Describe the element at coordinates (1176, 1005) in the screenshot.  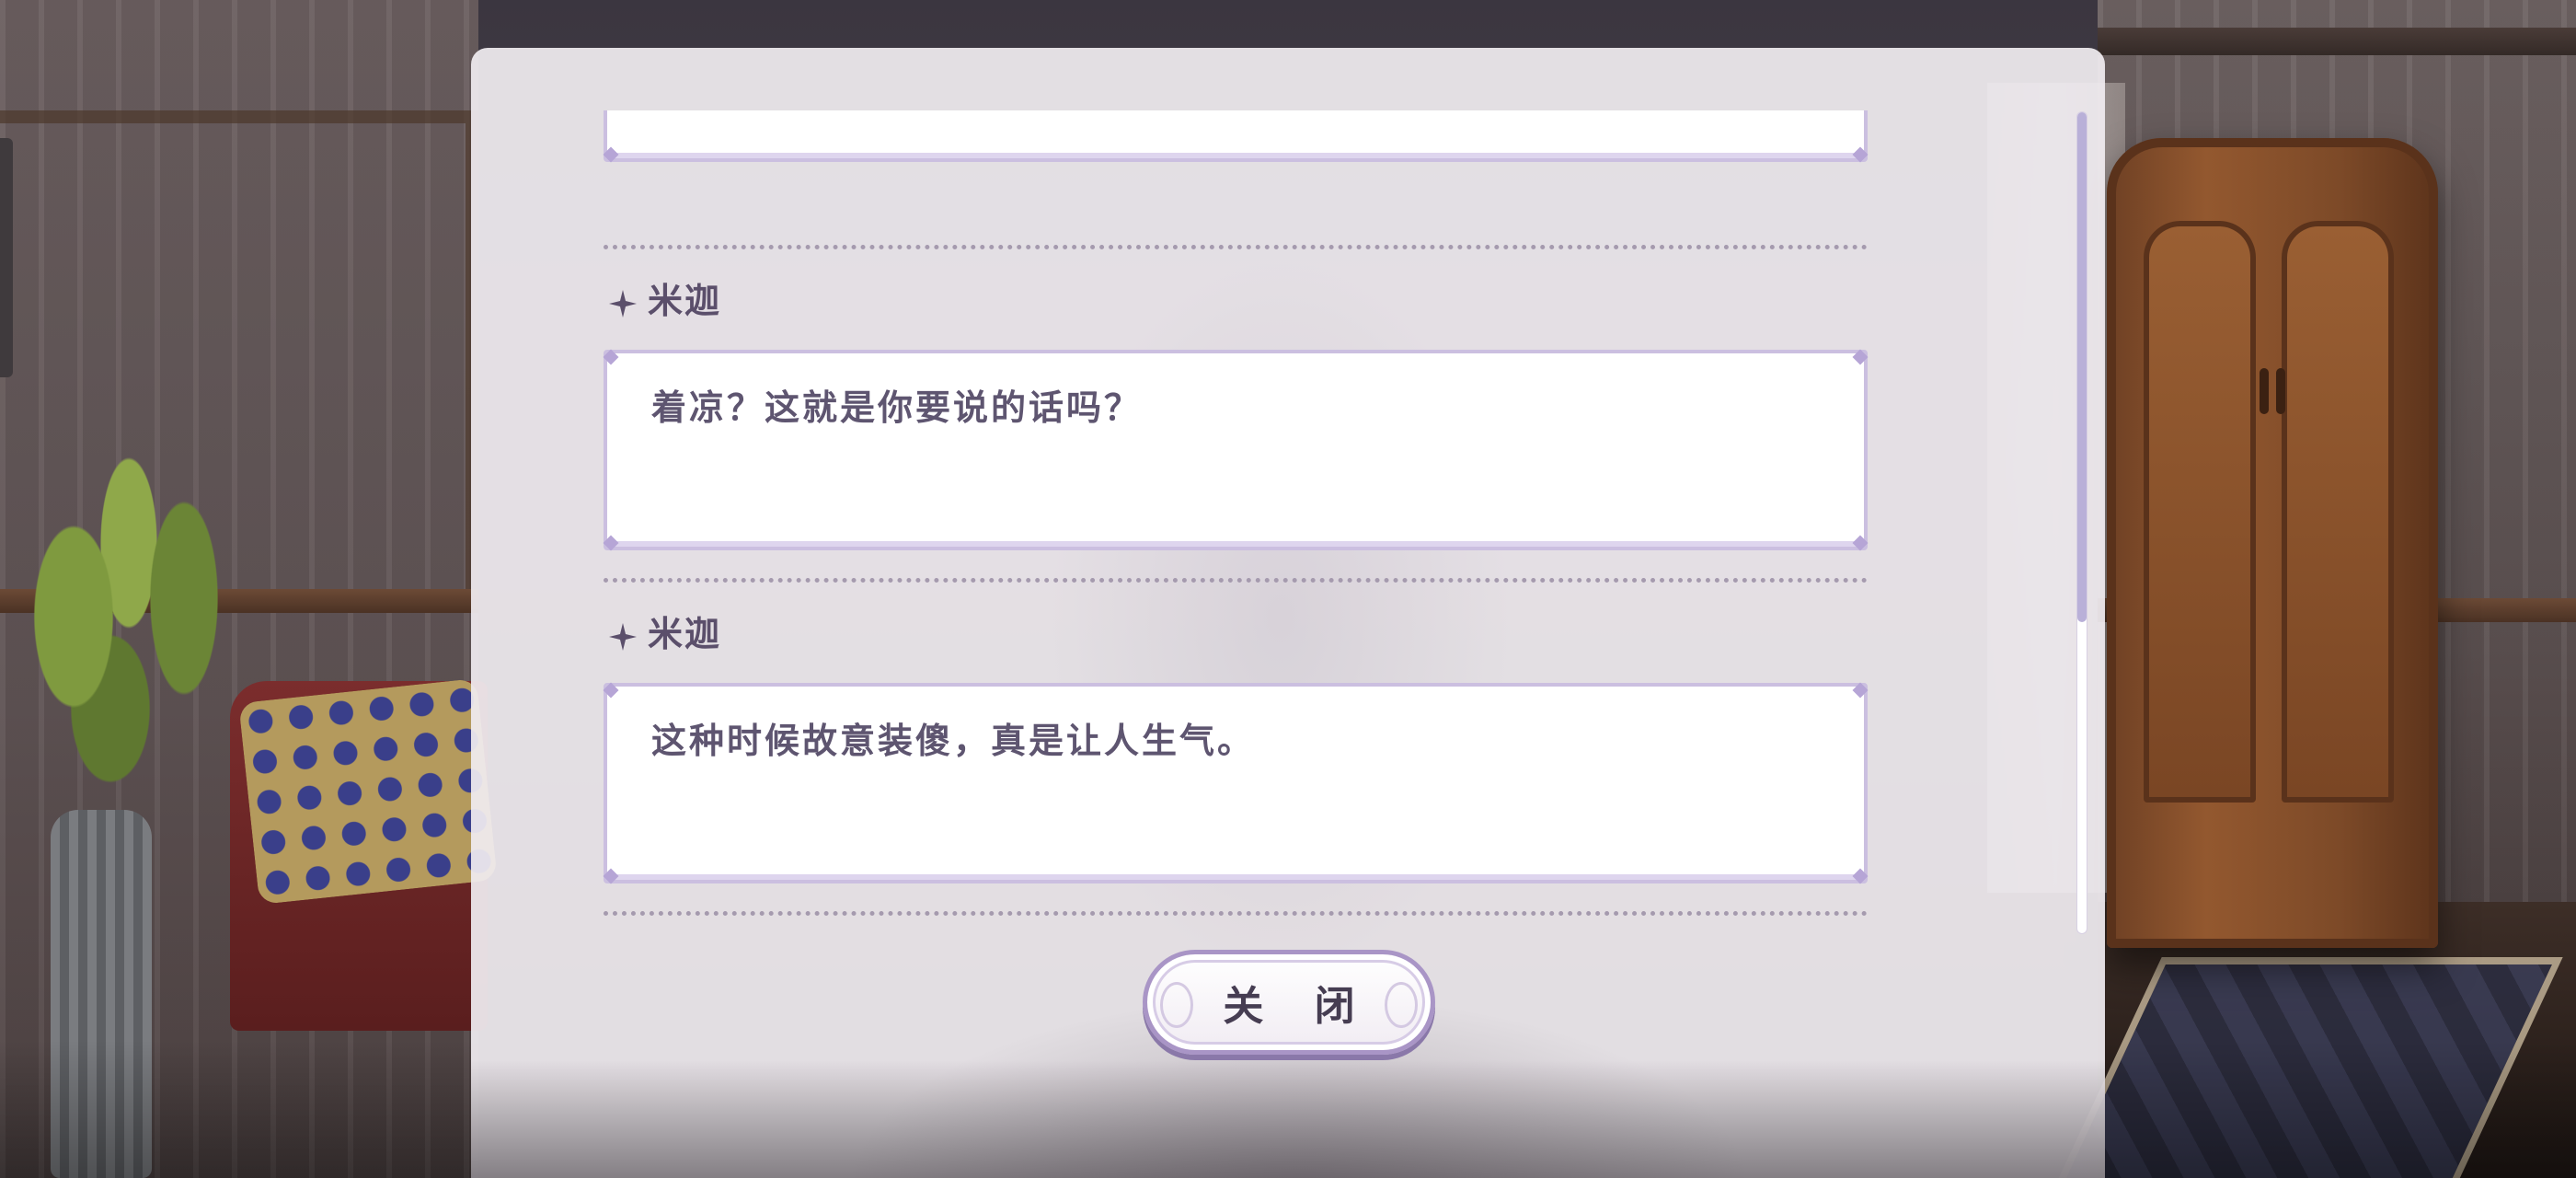
I see `button-ornament-left` at that location.